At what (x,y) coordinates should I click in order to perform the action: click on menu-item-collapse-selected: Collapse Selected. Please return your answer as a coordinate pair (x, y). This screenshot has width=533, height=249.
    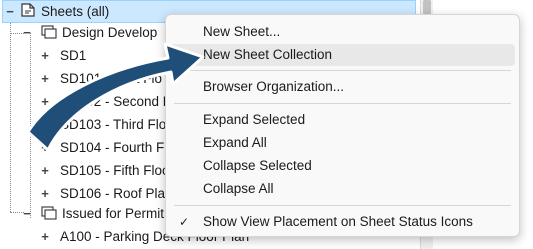
    Looking at the image, I should click on (342, 166).